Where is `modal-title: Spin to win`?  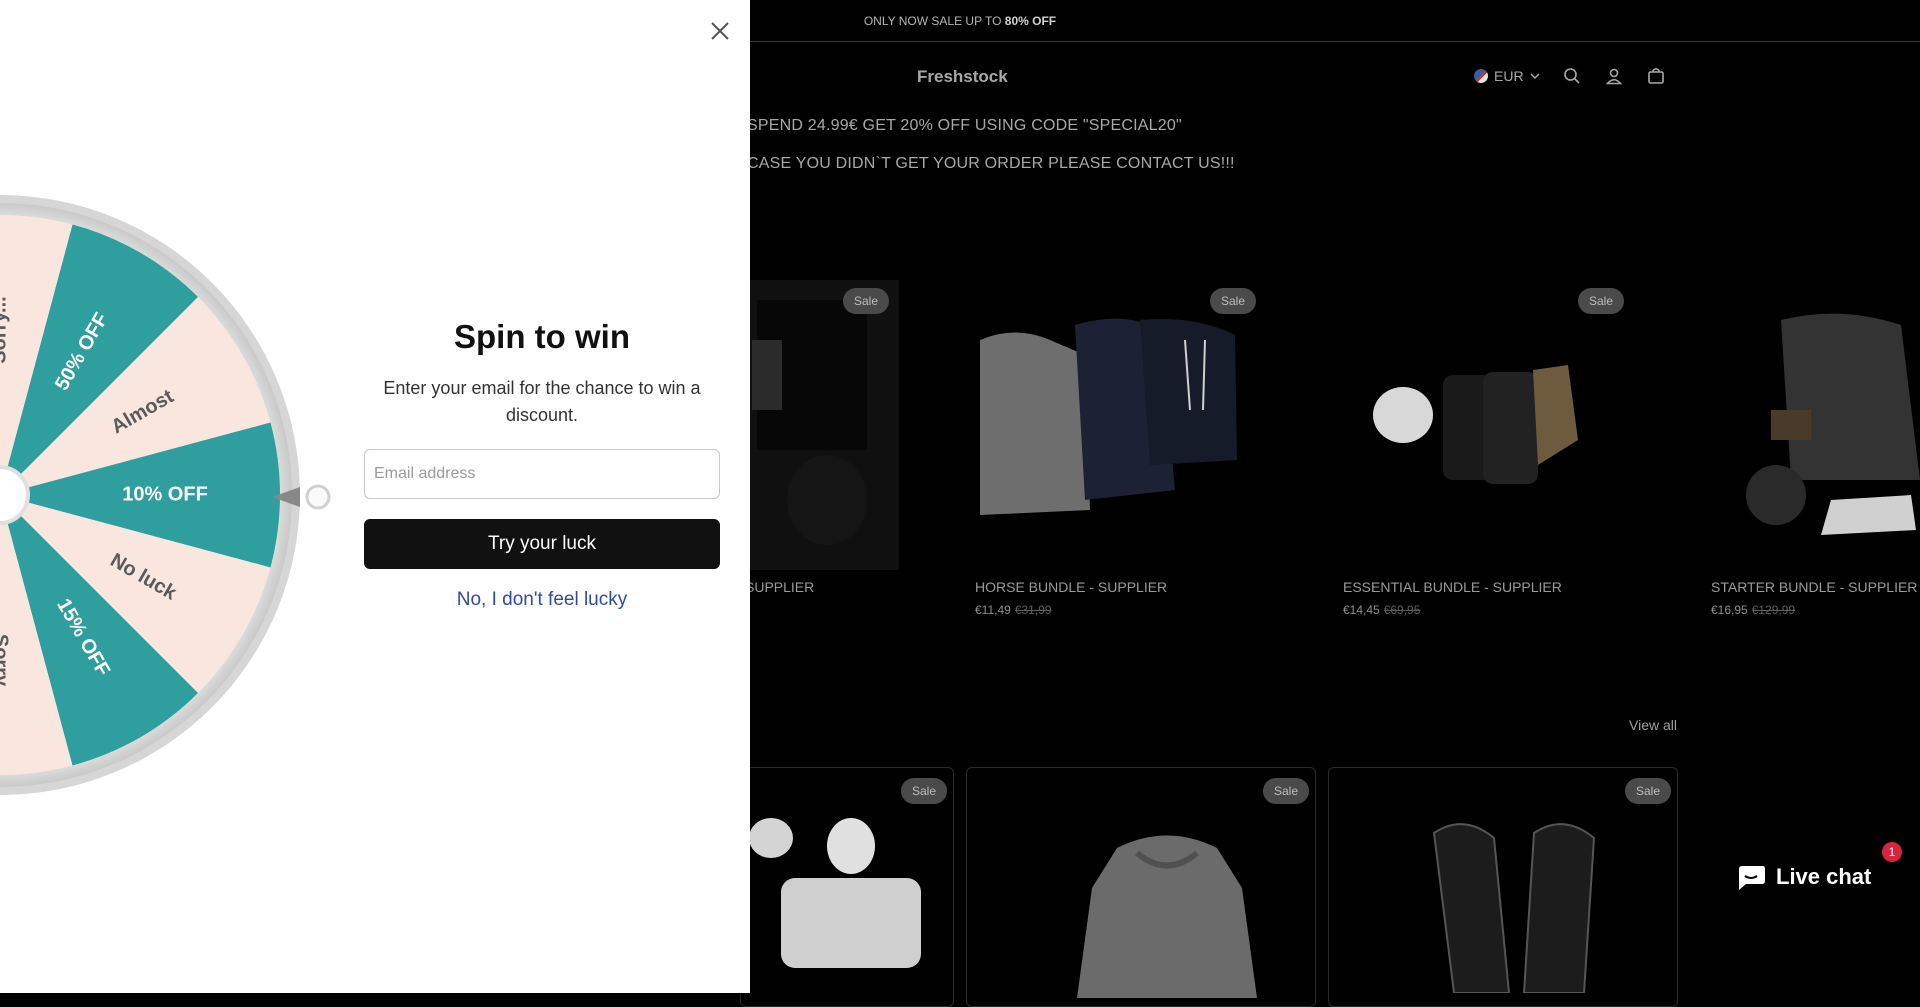 modal-title: Spin to win is located at coordinates (542, 336).